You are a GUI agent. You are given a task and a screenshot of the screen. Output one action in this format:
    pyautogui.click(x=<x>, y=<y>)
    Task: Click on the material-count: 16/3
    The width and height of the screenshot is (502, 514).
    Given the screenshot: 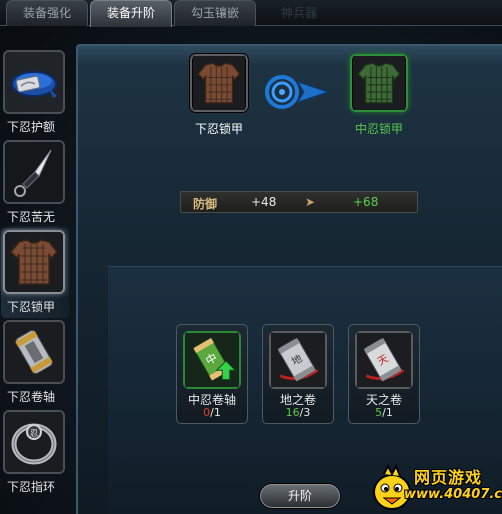 What is the action you would take?
    pyautogui.click(x=298, y=412)
    